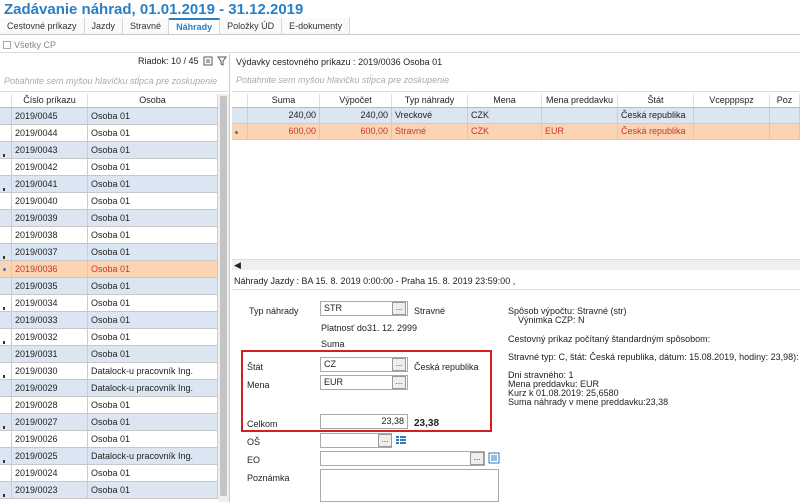 This screenshot has width=800, height=502. I want to click on all-cp-checkbox, so click(7, 45).